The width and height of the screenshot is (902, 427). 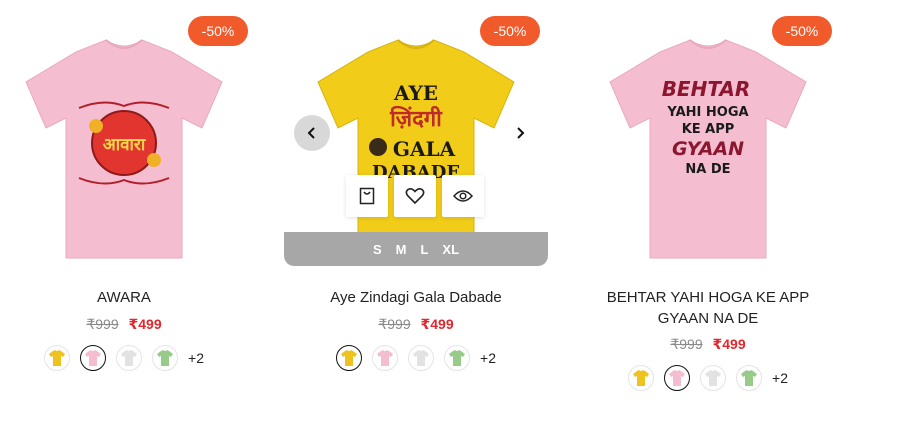 I want to click on size-option-s: S, so click(x=377, y=249).